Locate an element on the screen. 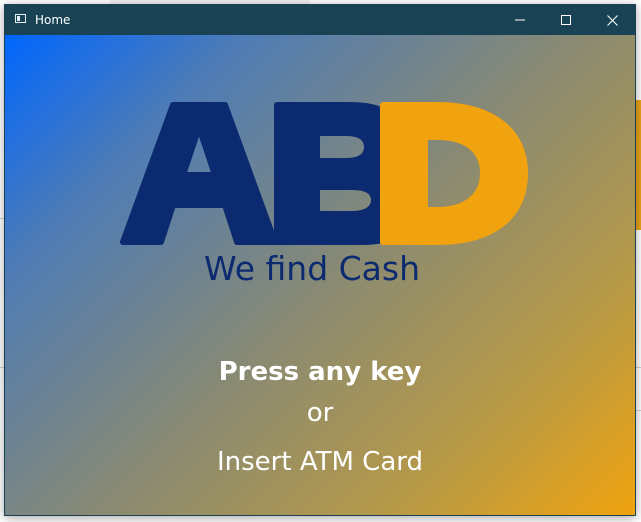 The image size is (641, 522). app-window-icon is located at coordinates (20, 18).